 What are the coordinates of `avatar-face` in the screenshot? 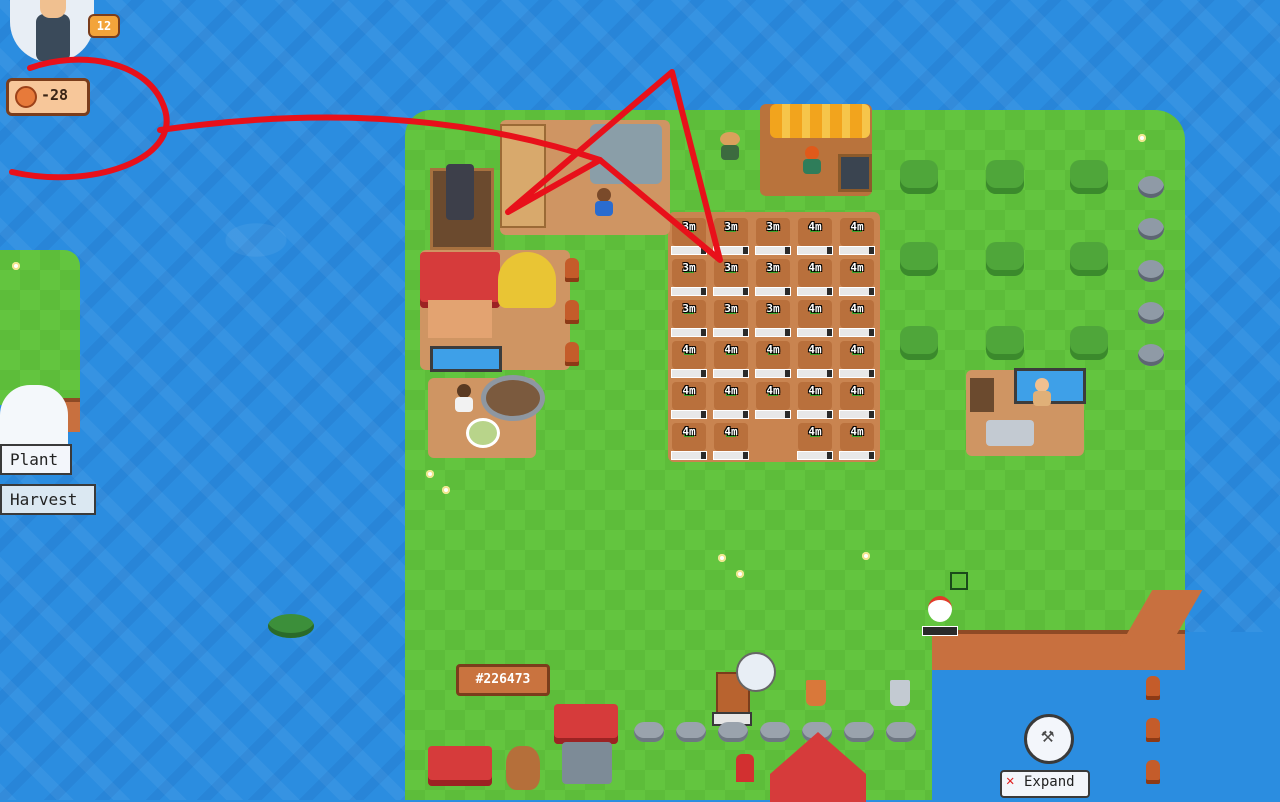 It's located at (53, 9).